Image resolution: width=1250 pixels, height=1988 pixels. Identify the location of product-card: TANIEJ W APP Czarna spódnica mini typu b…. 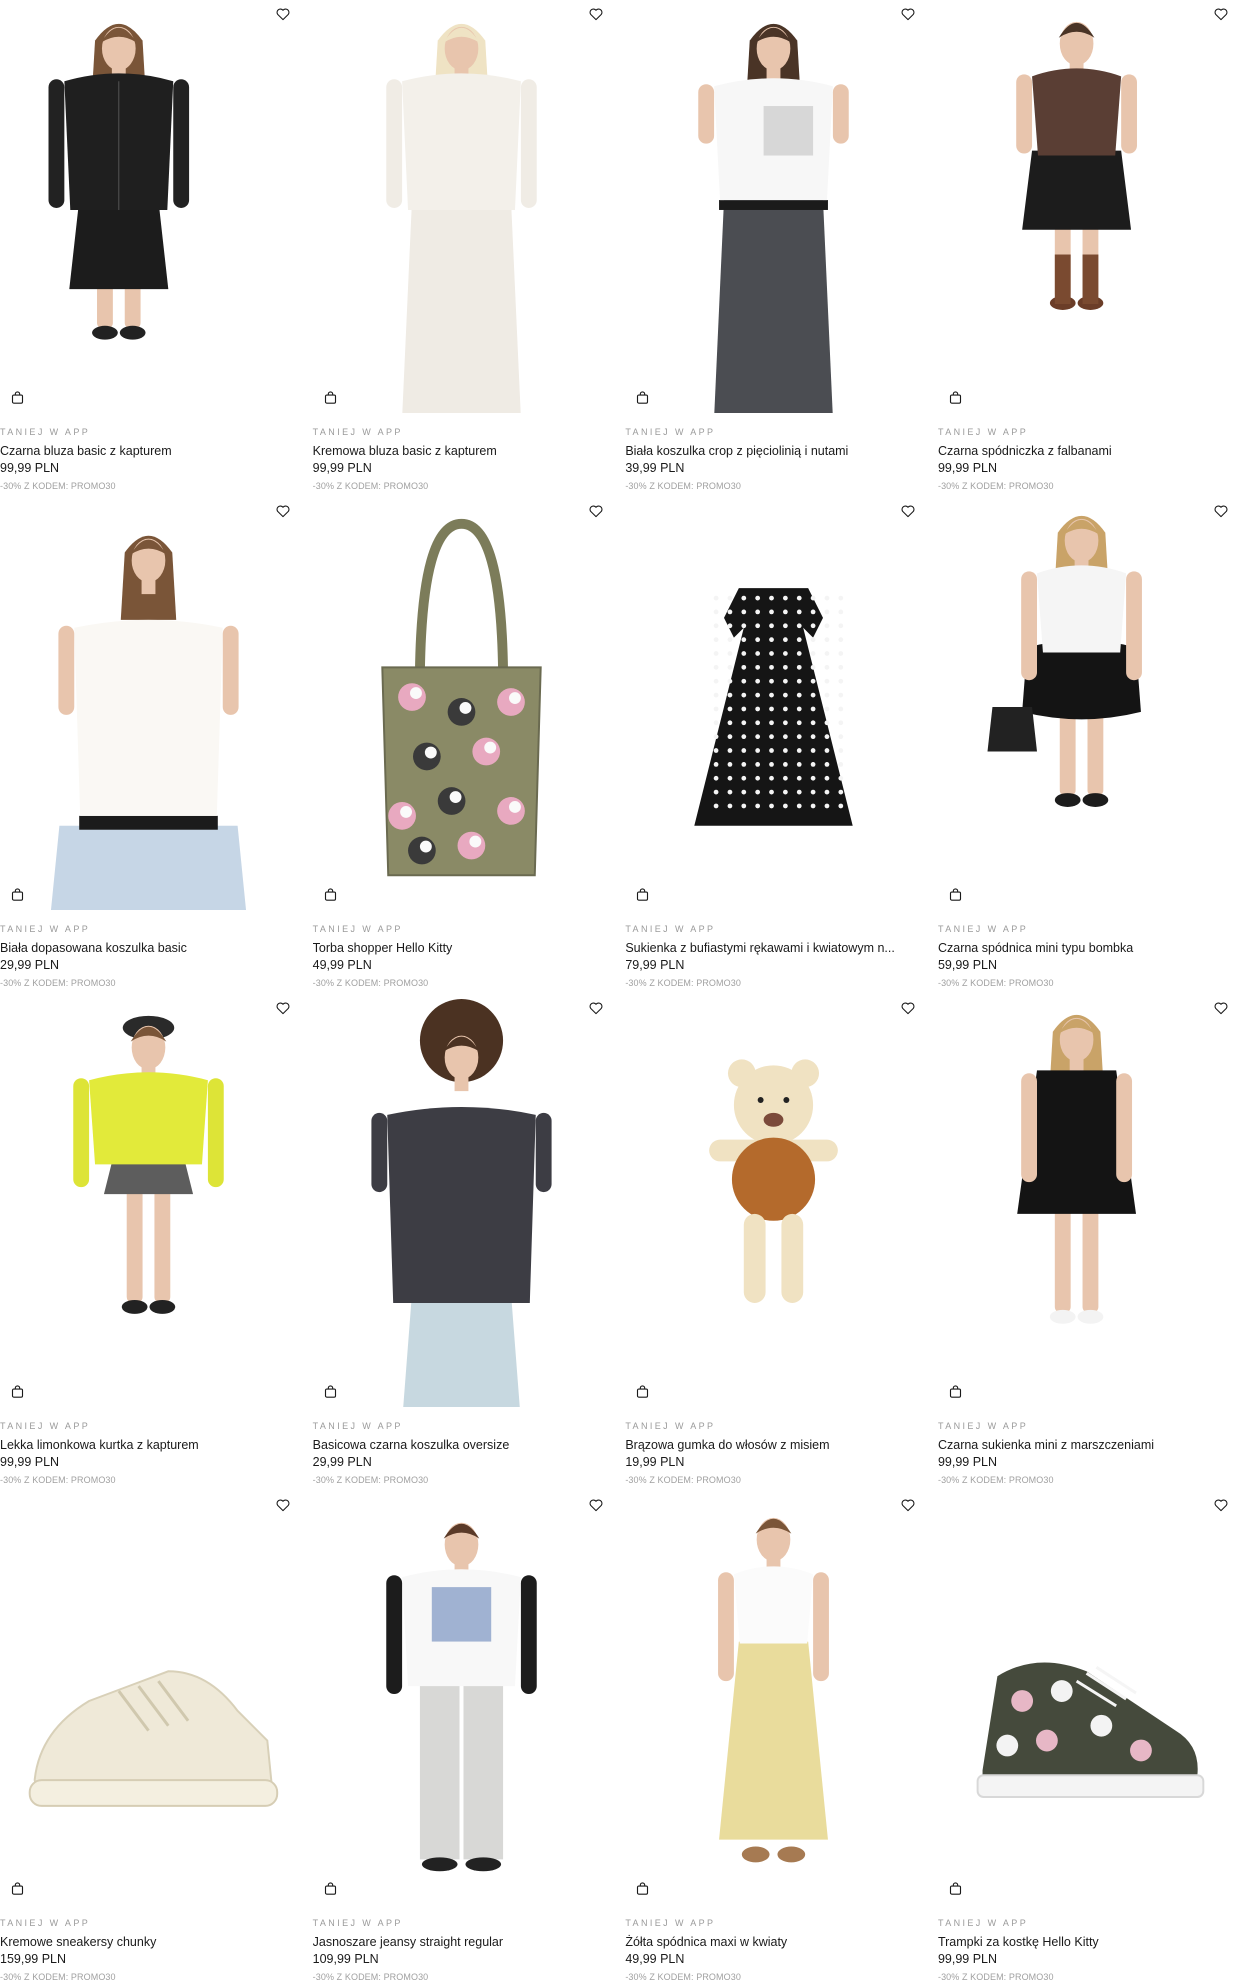
(1086, 745).